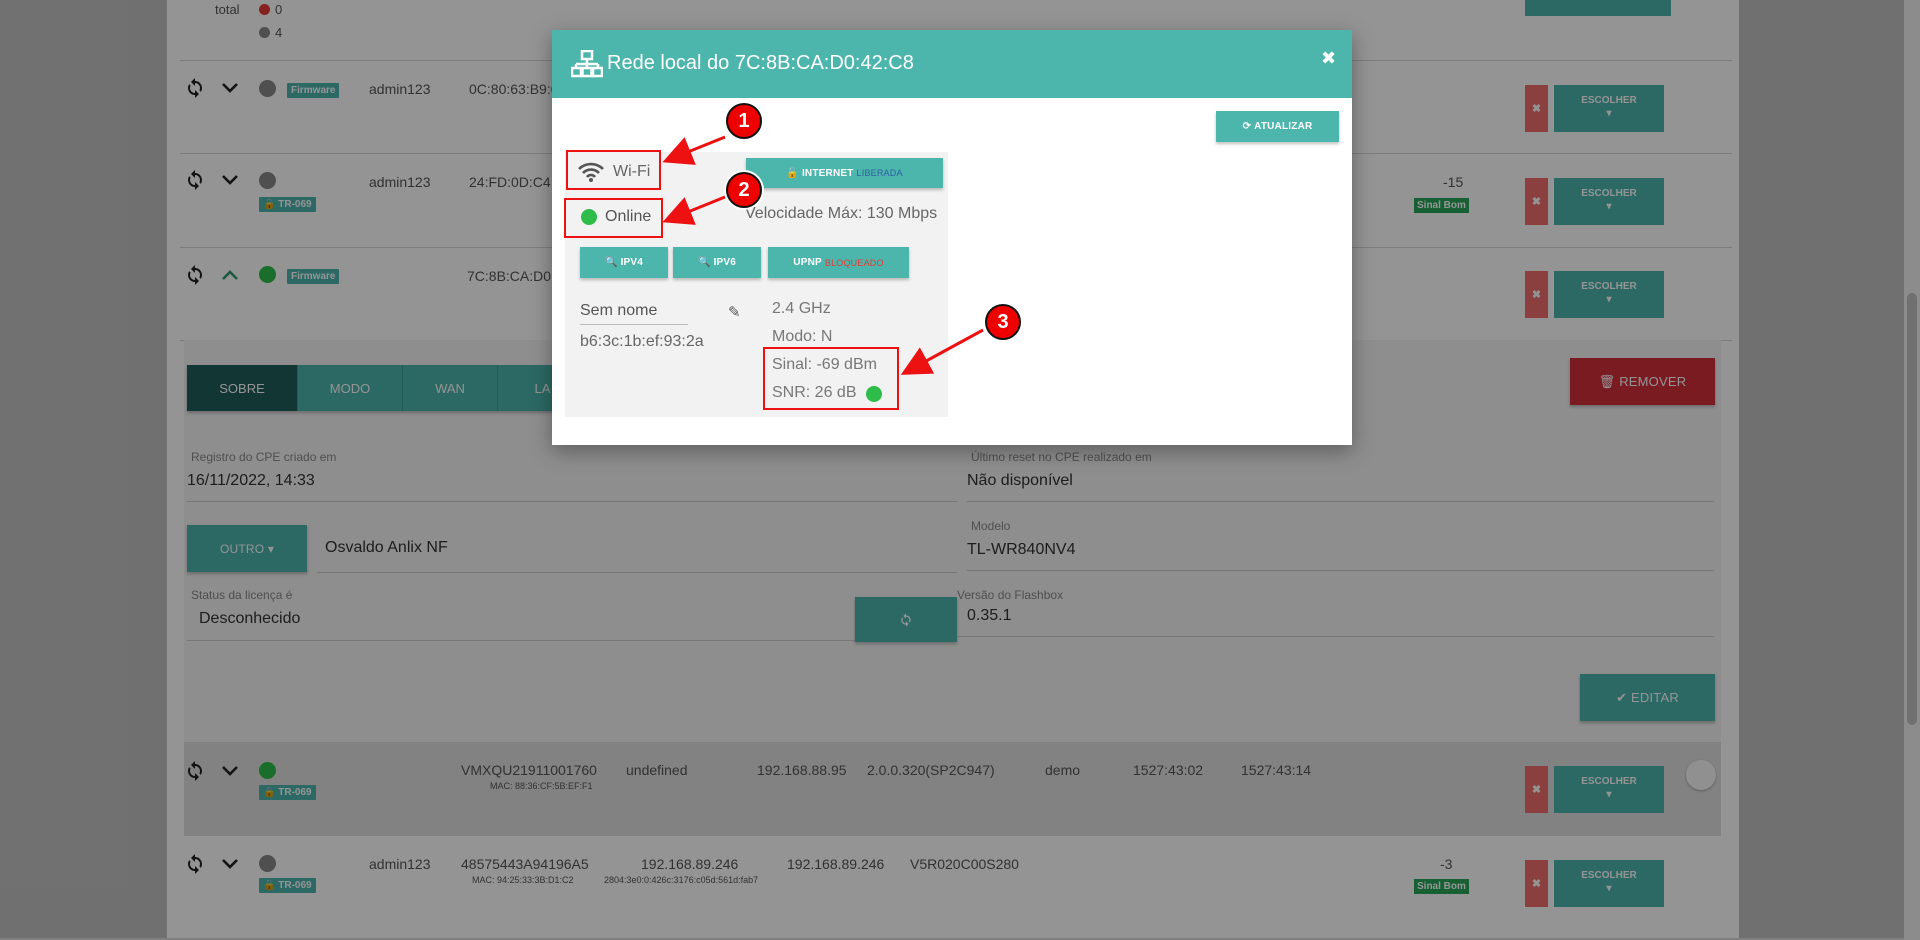 This screenshot has height=940, width=1920. Describe the element at coordinates (744, 121) in the screenshot. I see `annotation-badge-1: 1` at that location.